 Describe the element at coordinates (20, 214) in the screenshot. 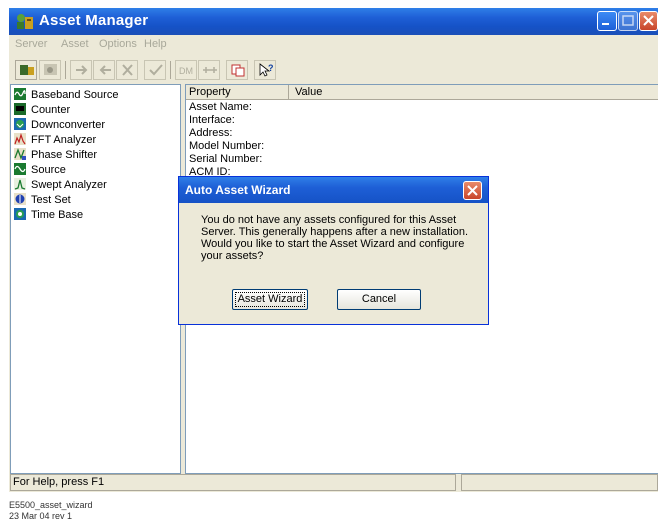

I see `time-base-icon` at that location.